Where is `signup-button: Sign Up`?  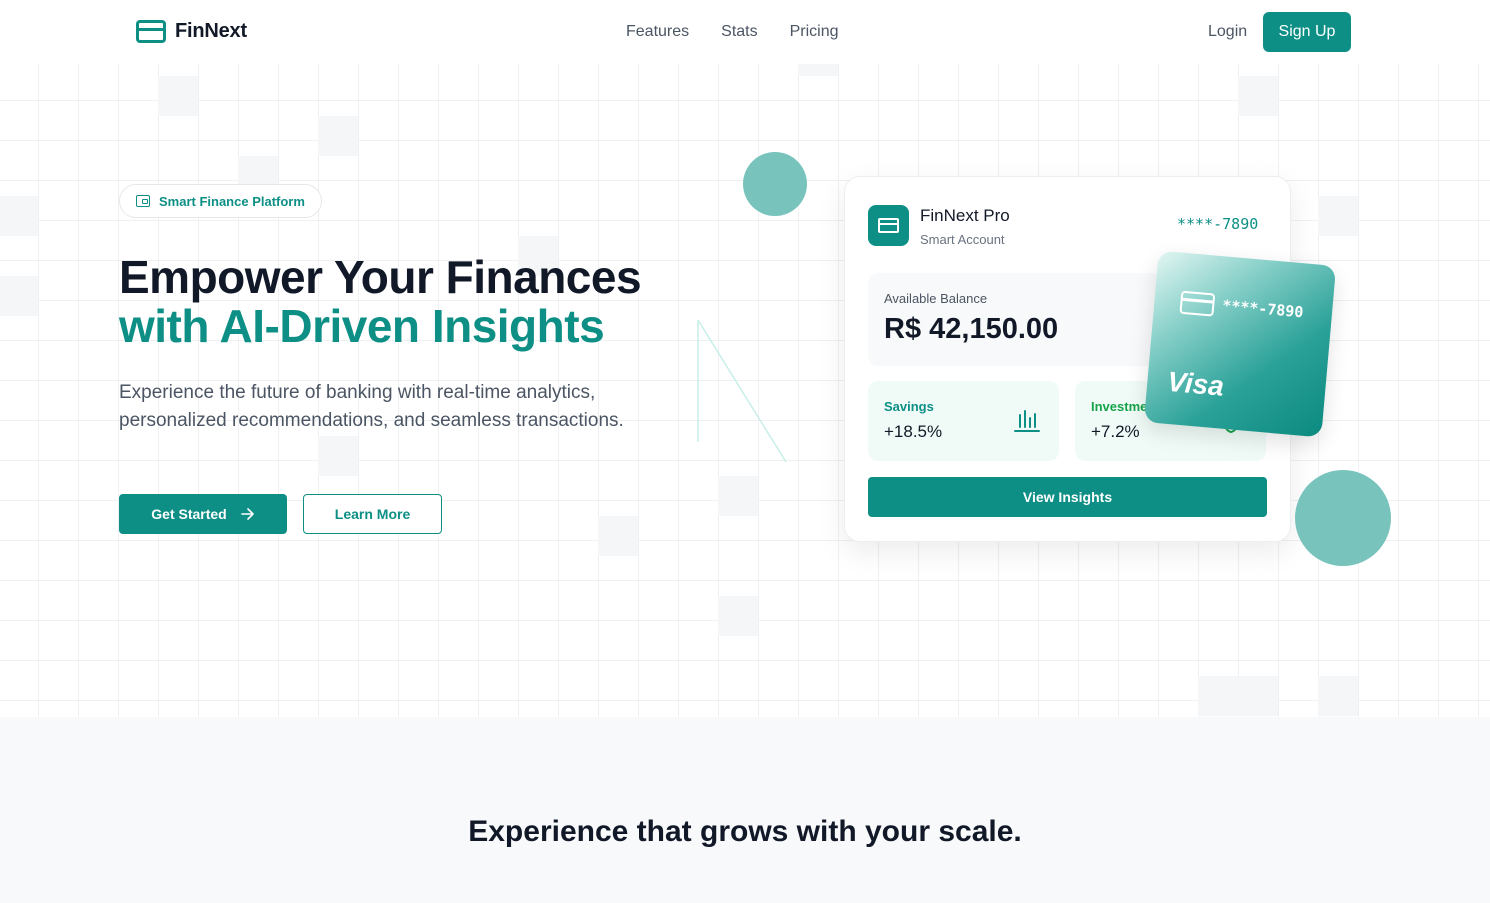
signup-button: Sign Up is located at coordinates (1307, 32).